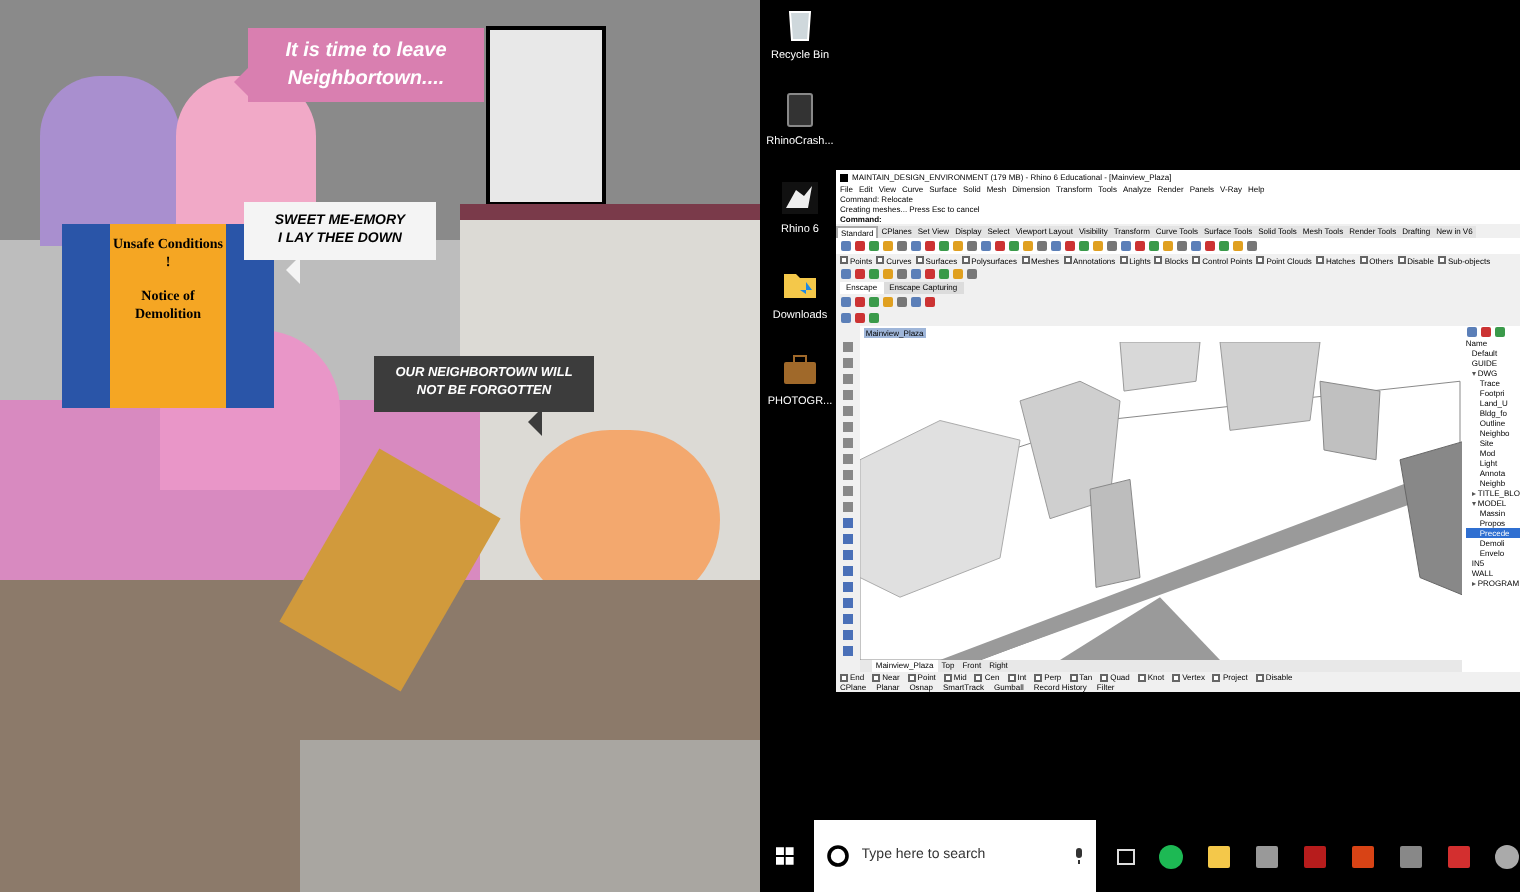 This screenshot has width=1520, height=892. What do you see at coordinates (910, 274) in the screenshot?
I see `selection-toolbar-icons` at bounding box center [910, 274].